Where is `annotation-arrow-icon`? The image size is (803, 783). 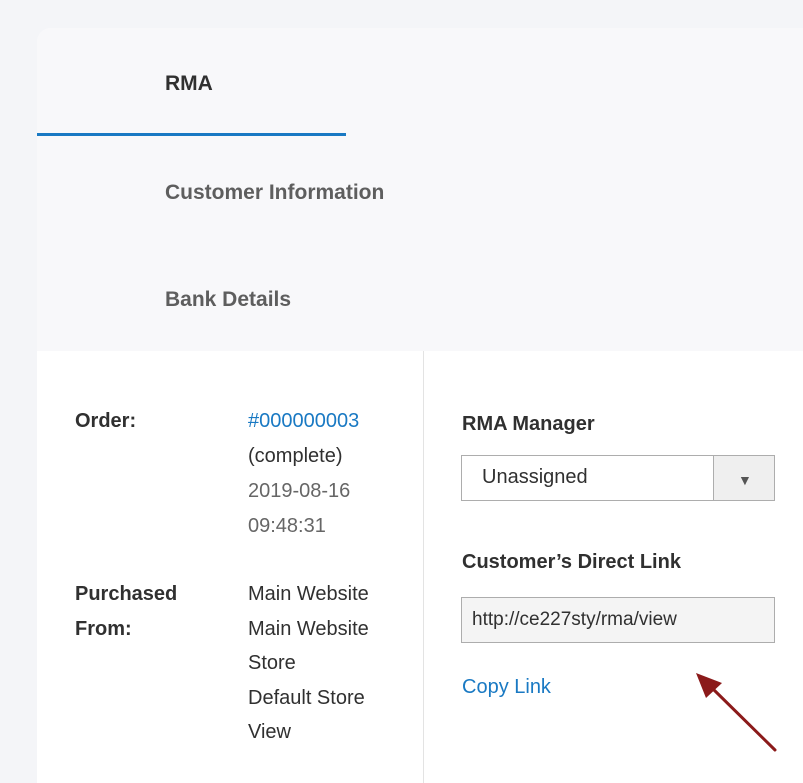
annotation-arrow-icon is located at coordinates (736, 712).